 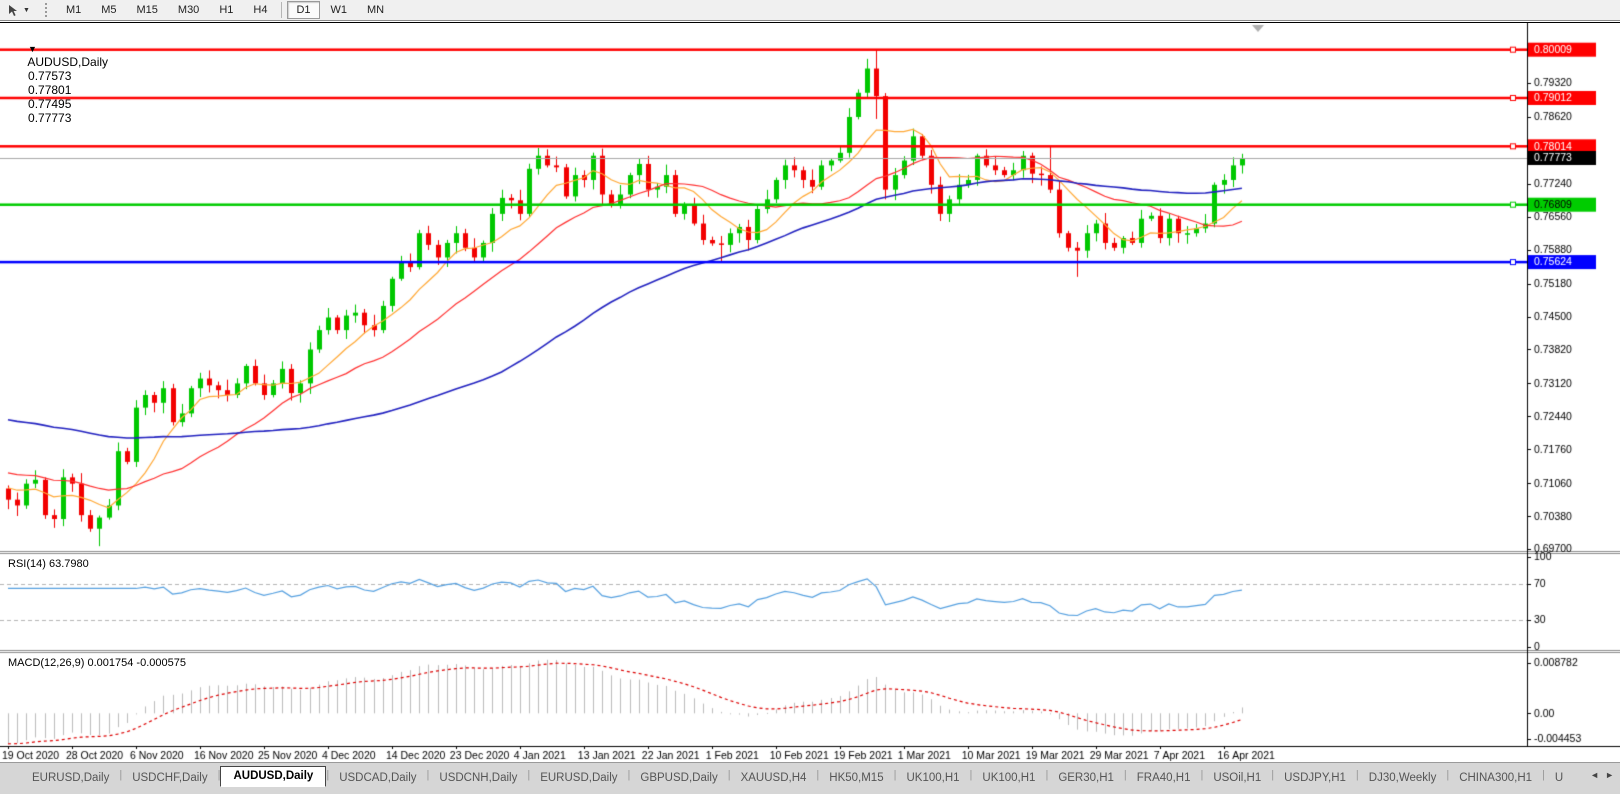 I want to click on toolbar-grip, so click(x=47, y=10).